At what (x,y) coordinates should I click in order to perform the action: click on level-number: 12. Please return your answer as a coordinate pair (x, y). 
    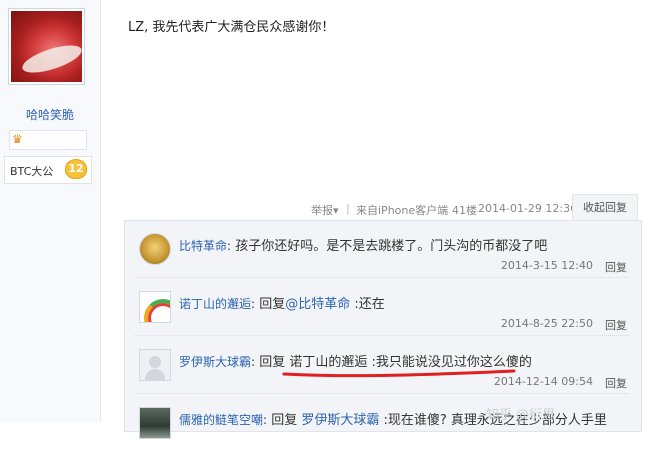
    Looking at the image, I should click on (76, 169).